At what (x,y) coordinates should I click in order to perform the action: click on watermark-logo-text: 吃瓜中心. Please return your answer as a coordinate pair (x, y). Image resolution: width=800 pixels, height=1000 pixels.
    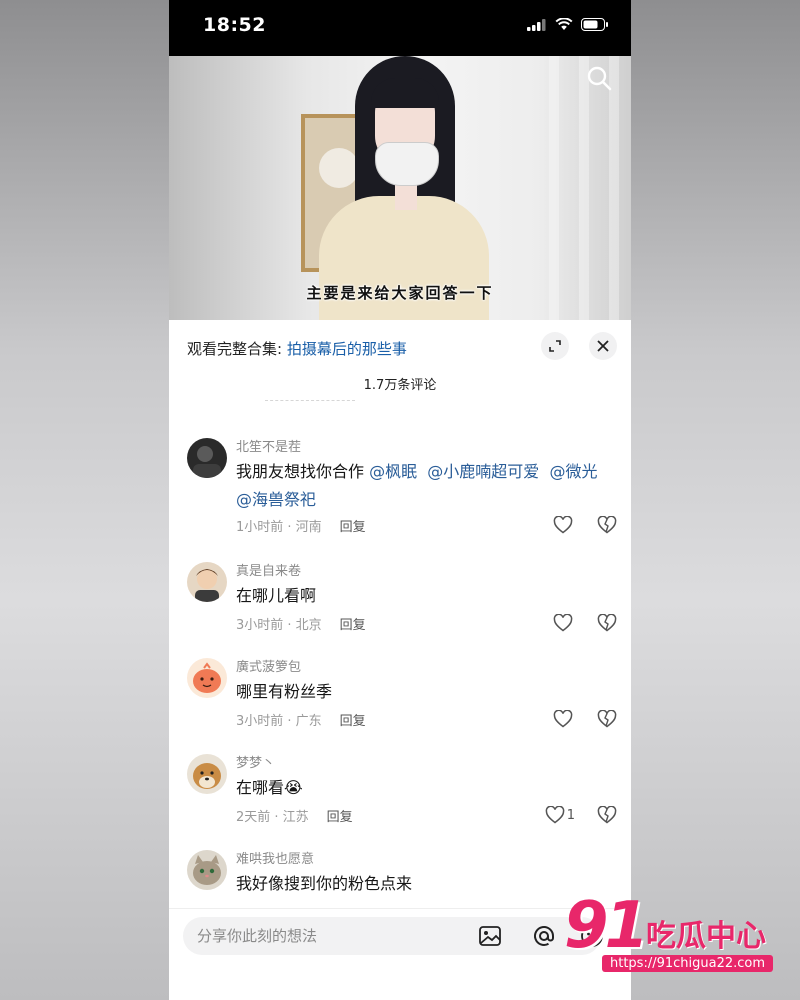
    Looking at the image, I should click on (706, 936).